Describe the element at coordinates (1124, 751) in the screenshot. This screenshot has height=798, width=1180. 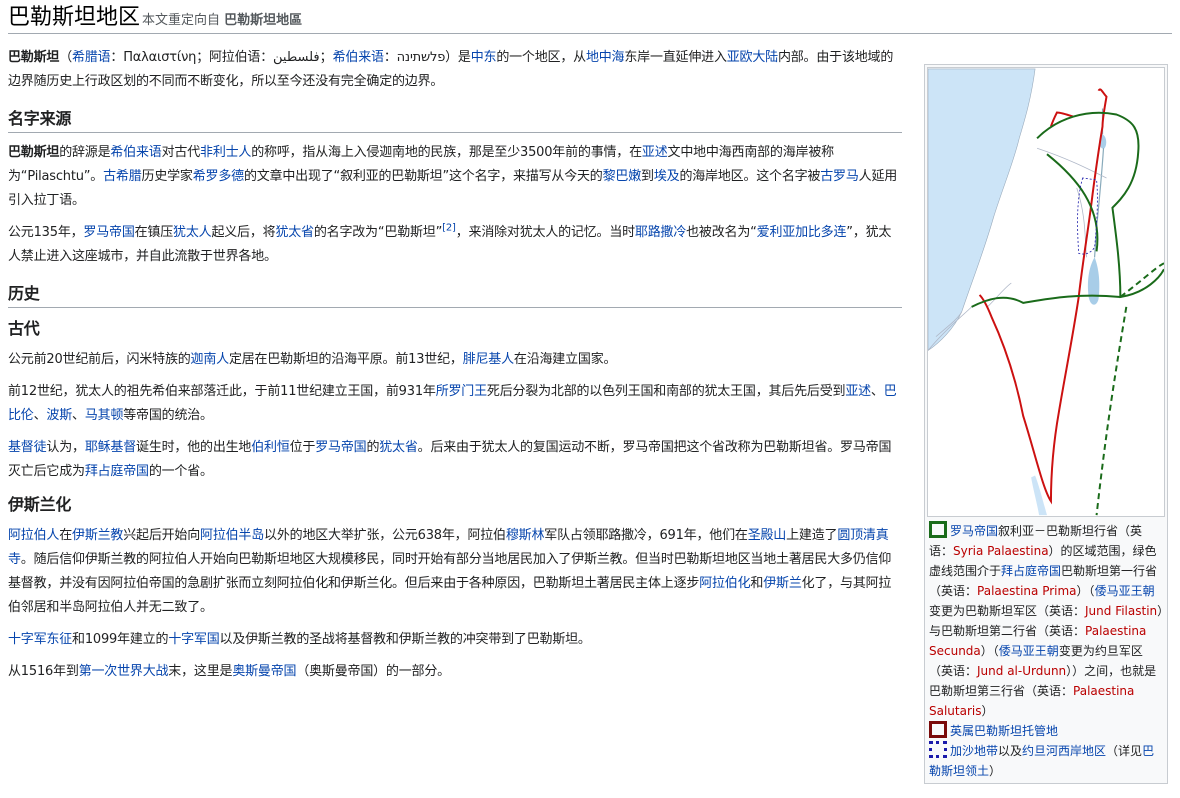
I see `text: （详见` at that location.